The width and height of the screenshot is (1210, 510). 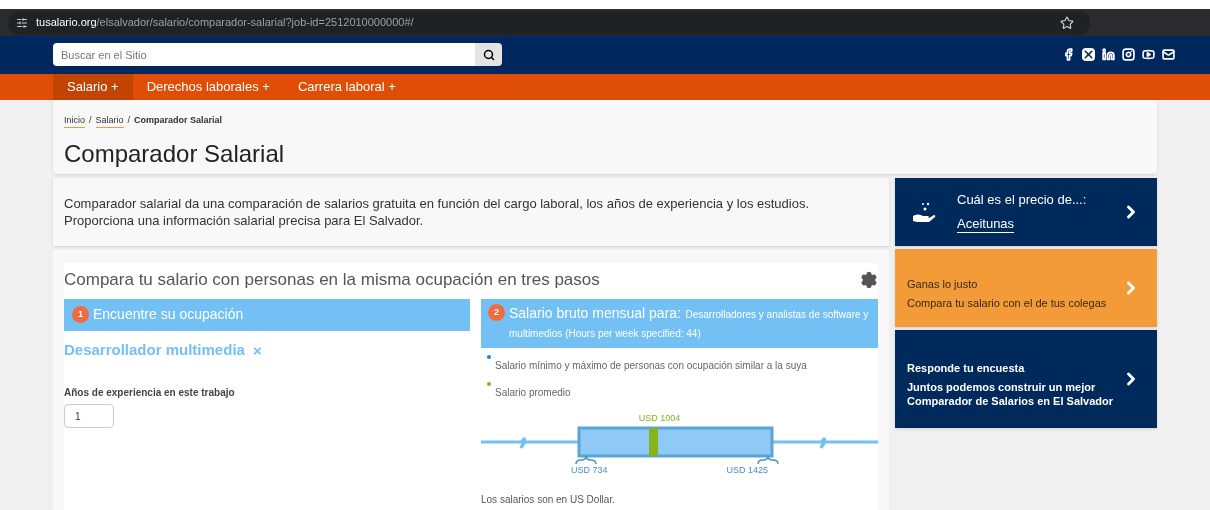 I want to click on card-title: Ganas lo justo, so click(x=943, y=284).